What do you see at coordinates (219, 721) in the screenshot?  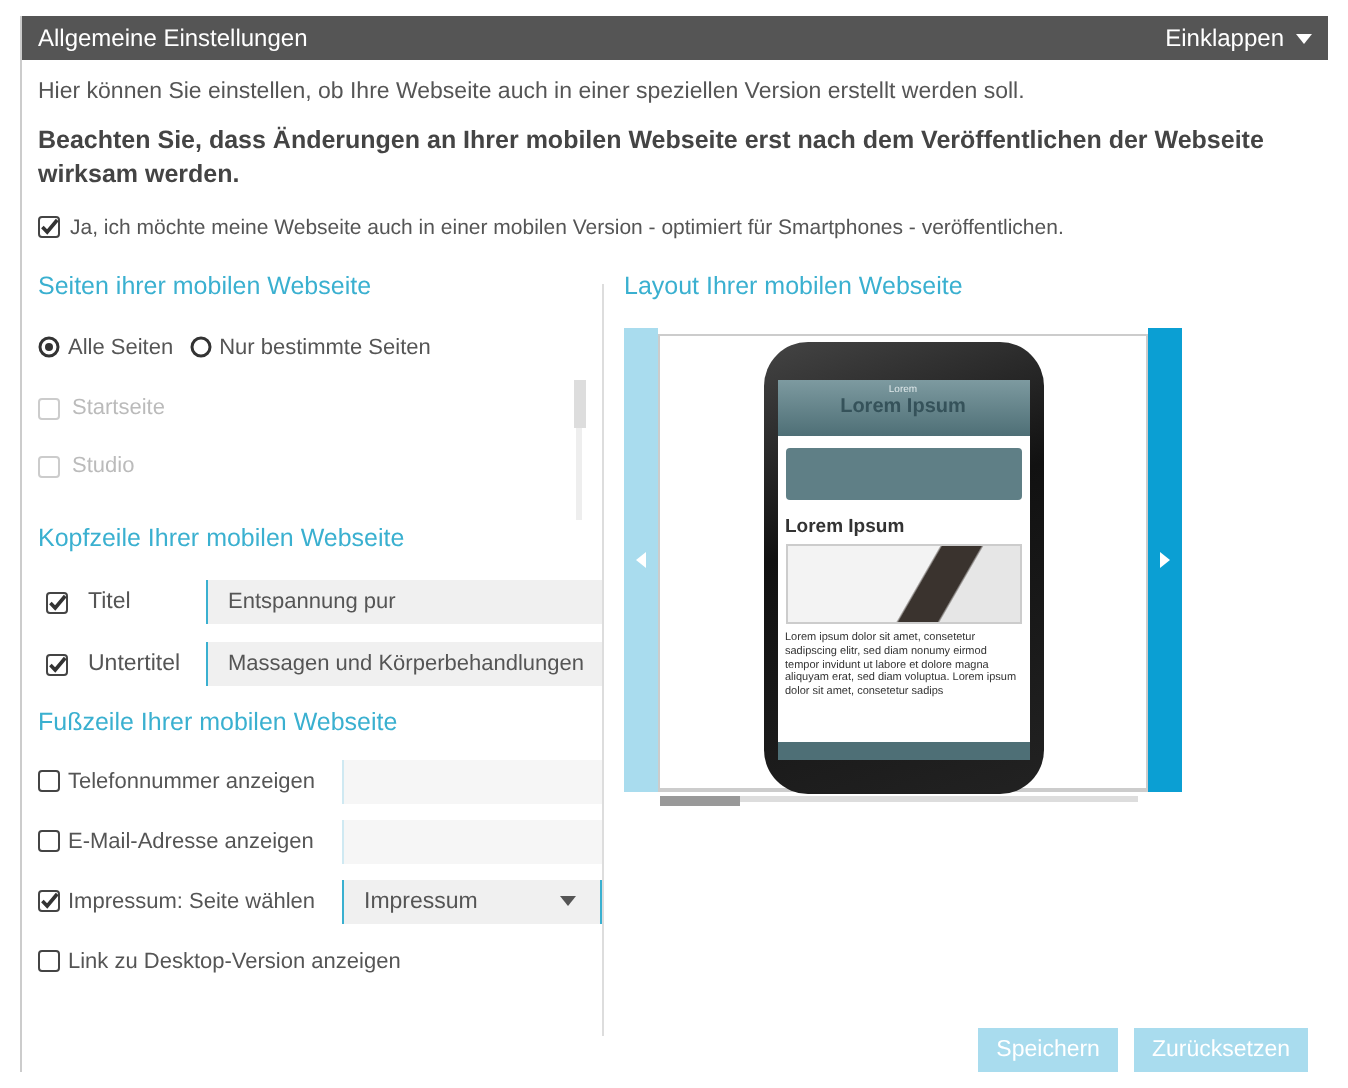 I see `section-heading: Fußzeile Ihrer mobilen Webseite` at bounding box center [219, 721].